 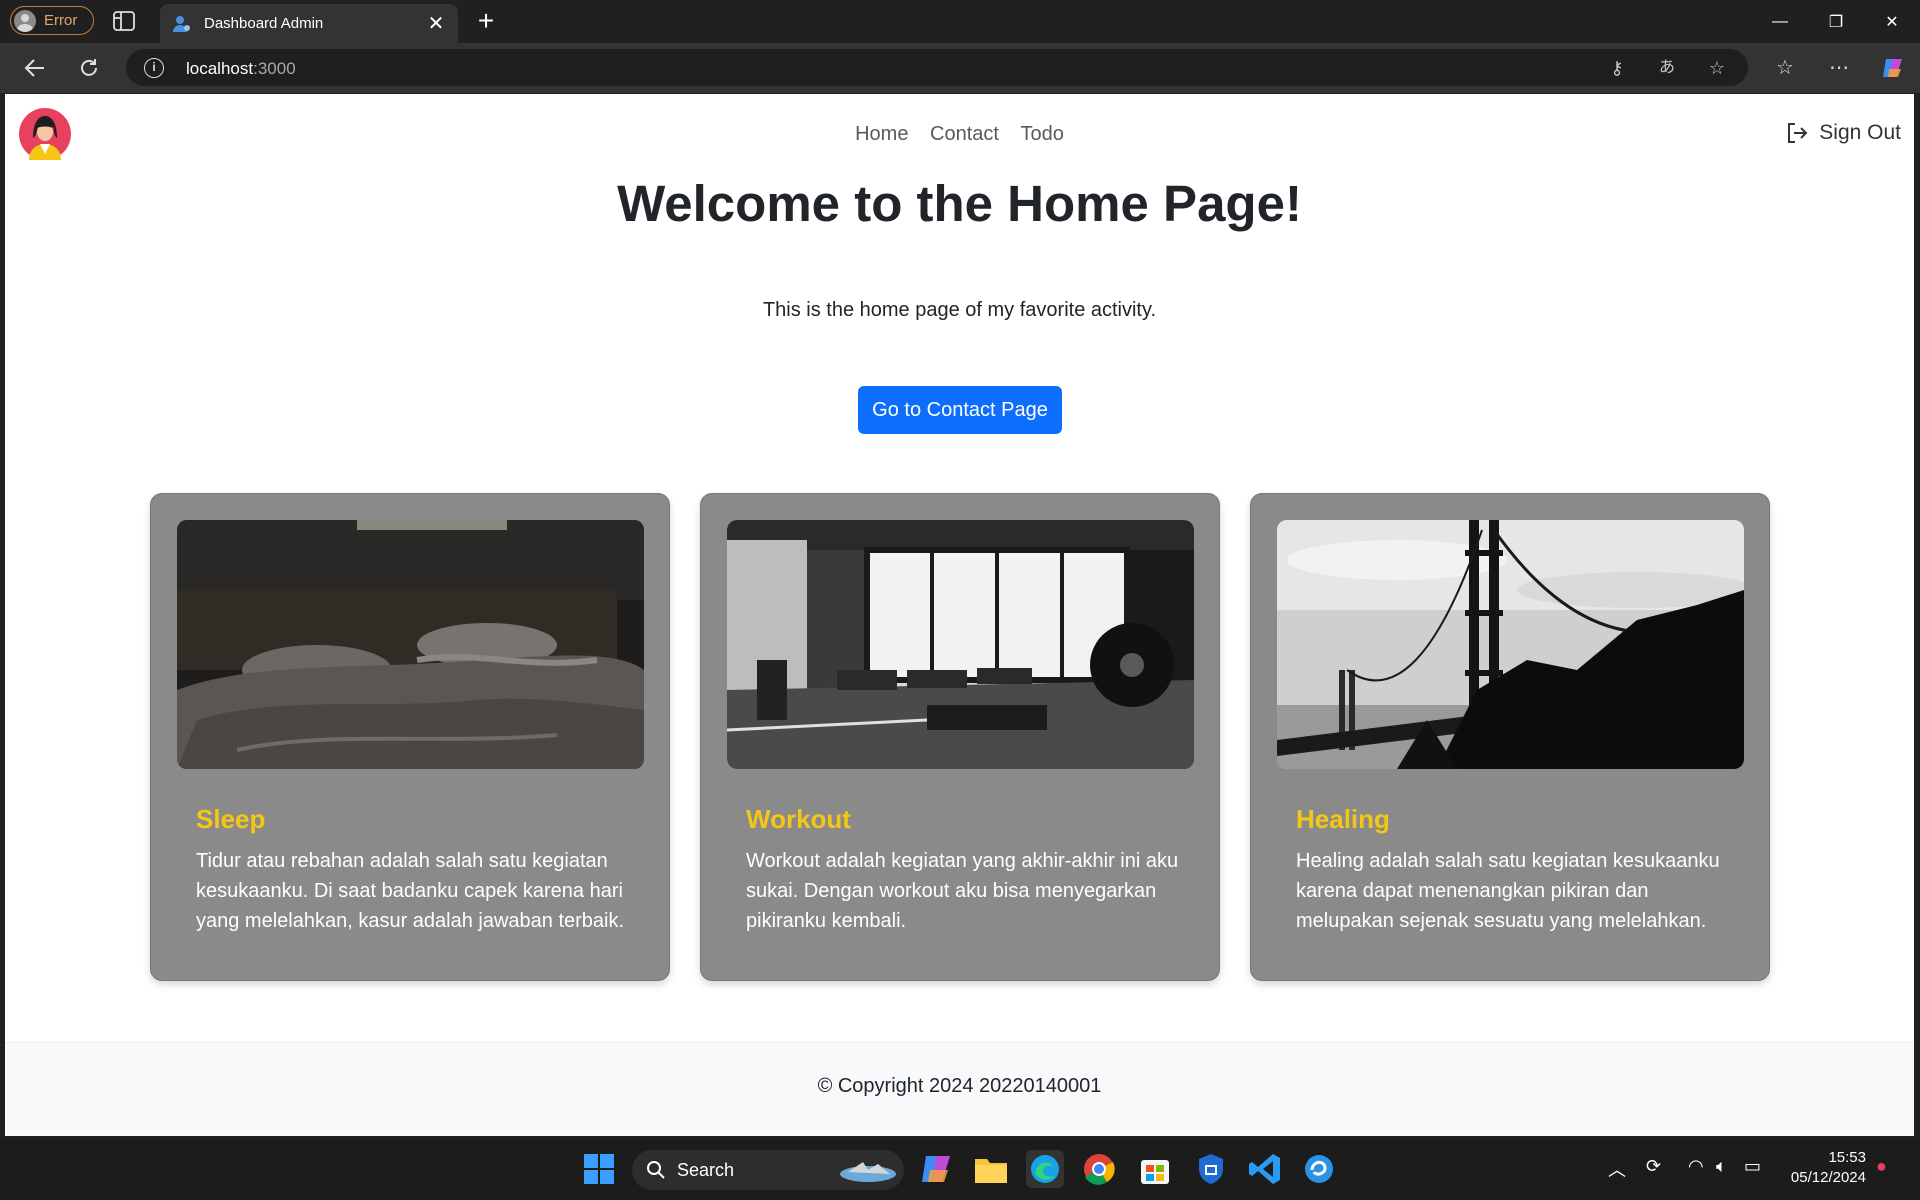 What do you see at coordinates (937, 1169) in the screenshot?
I see `copilot-app-icon` at bounding box center [937, 1169].